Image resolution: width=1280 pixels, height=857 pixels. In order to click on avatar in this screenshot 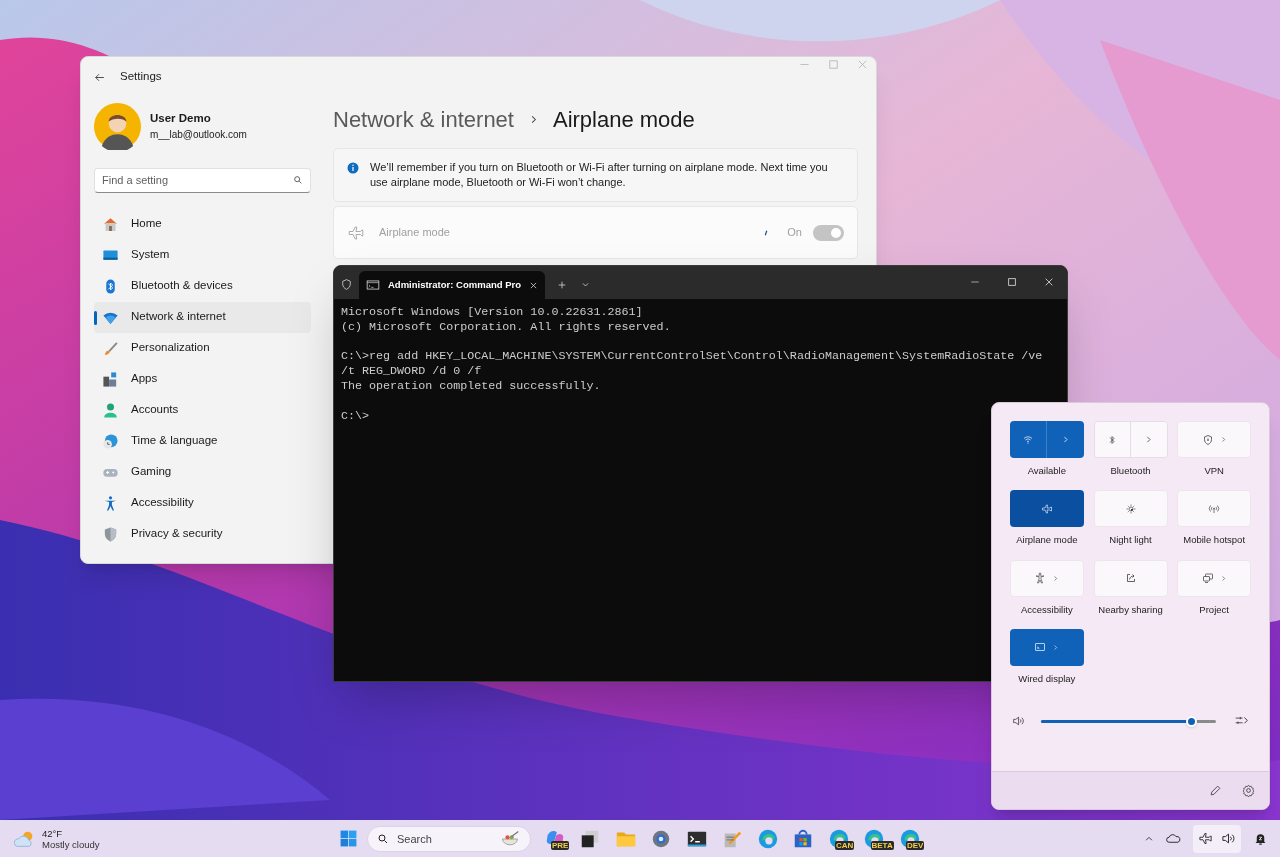, I will do `click(117, 126)`.